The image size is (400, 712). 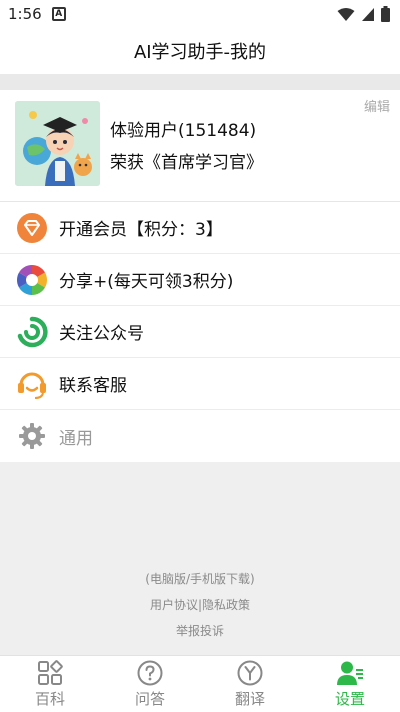 I want to click on menu-item-follow-account: 关注公众号, so click(x=200, y=332).